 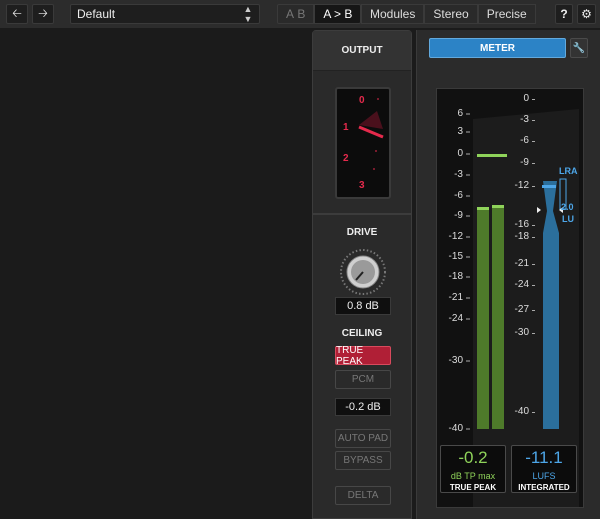 What do you see at coordinates (363, 495) in the screenshot?
I see `delta-button: DELTA` at bounding box center [363, 495].